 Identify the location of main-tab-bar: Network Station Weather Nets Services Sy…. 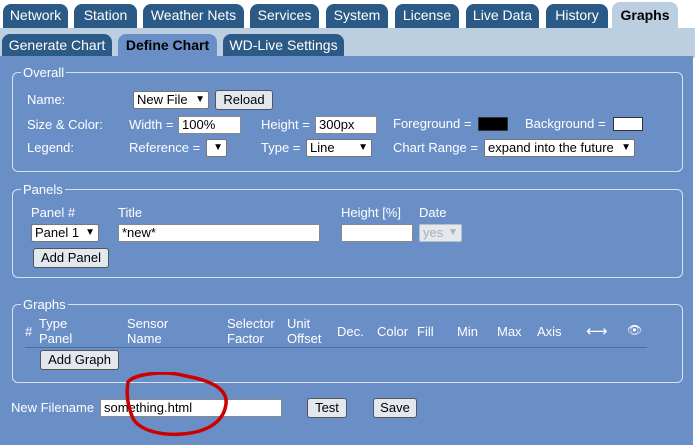
(347, 15).